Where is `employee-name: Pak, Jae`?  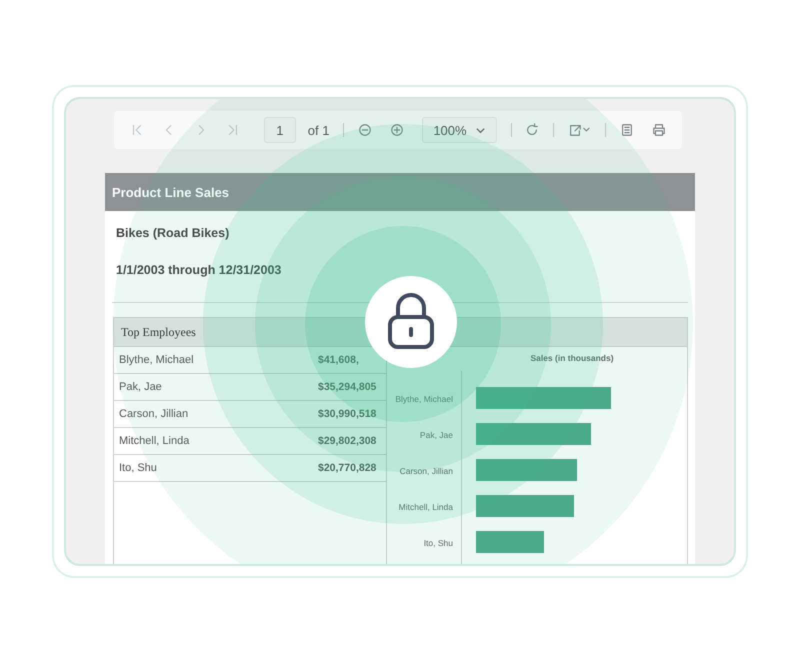 employee-name: Pak, Jae is located at coordinates (140, 387).